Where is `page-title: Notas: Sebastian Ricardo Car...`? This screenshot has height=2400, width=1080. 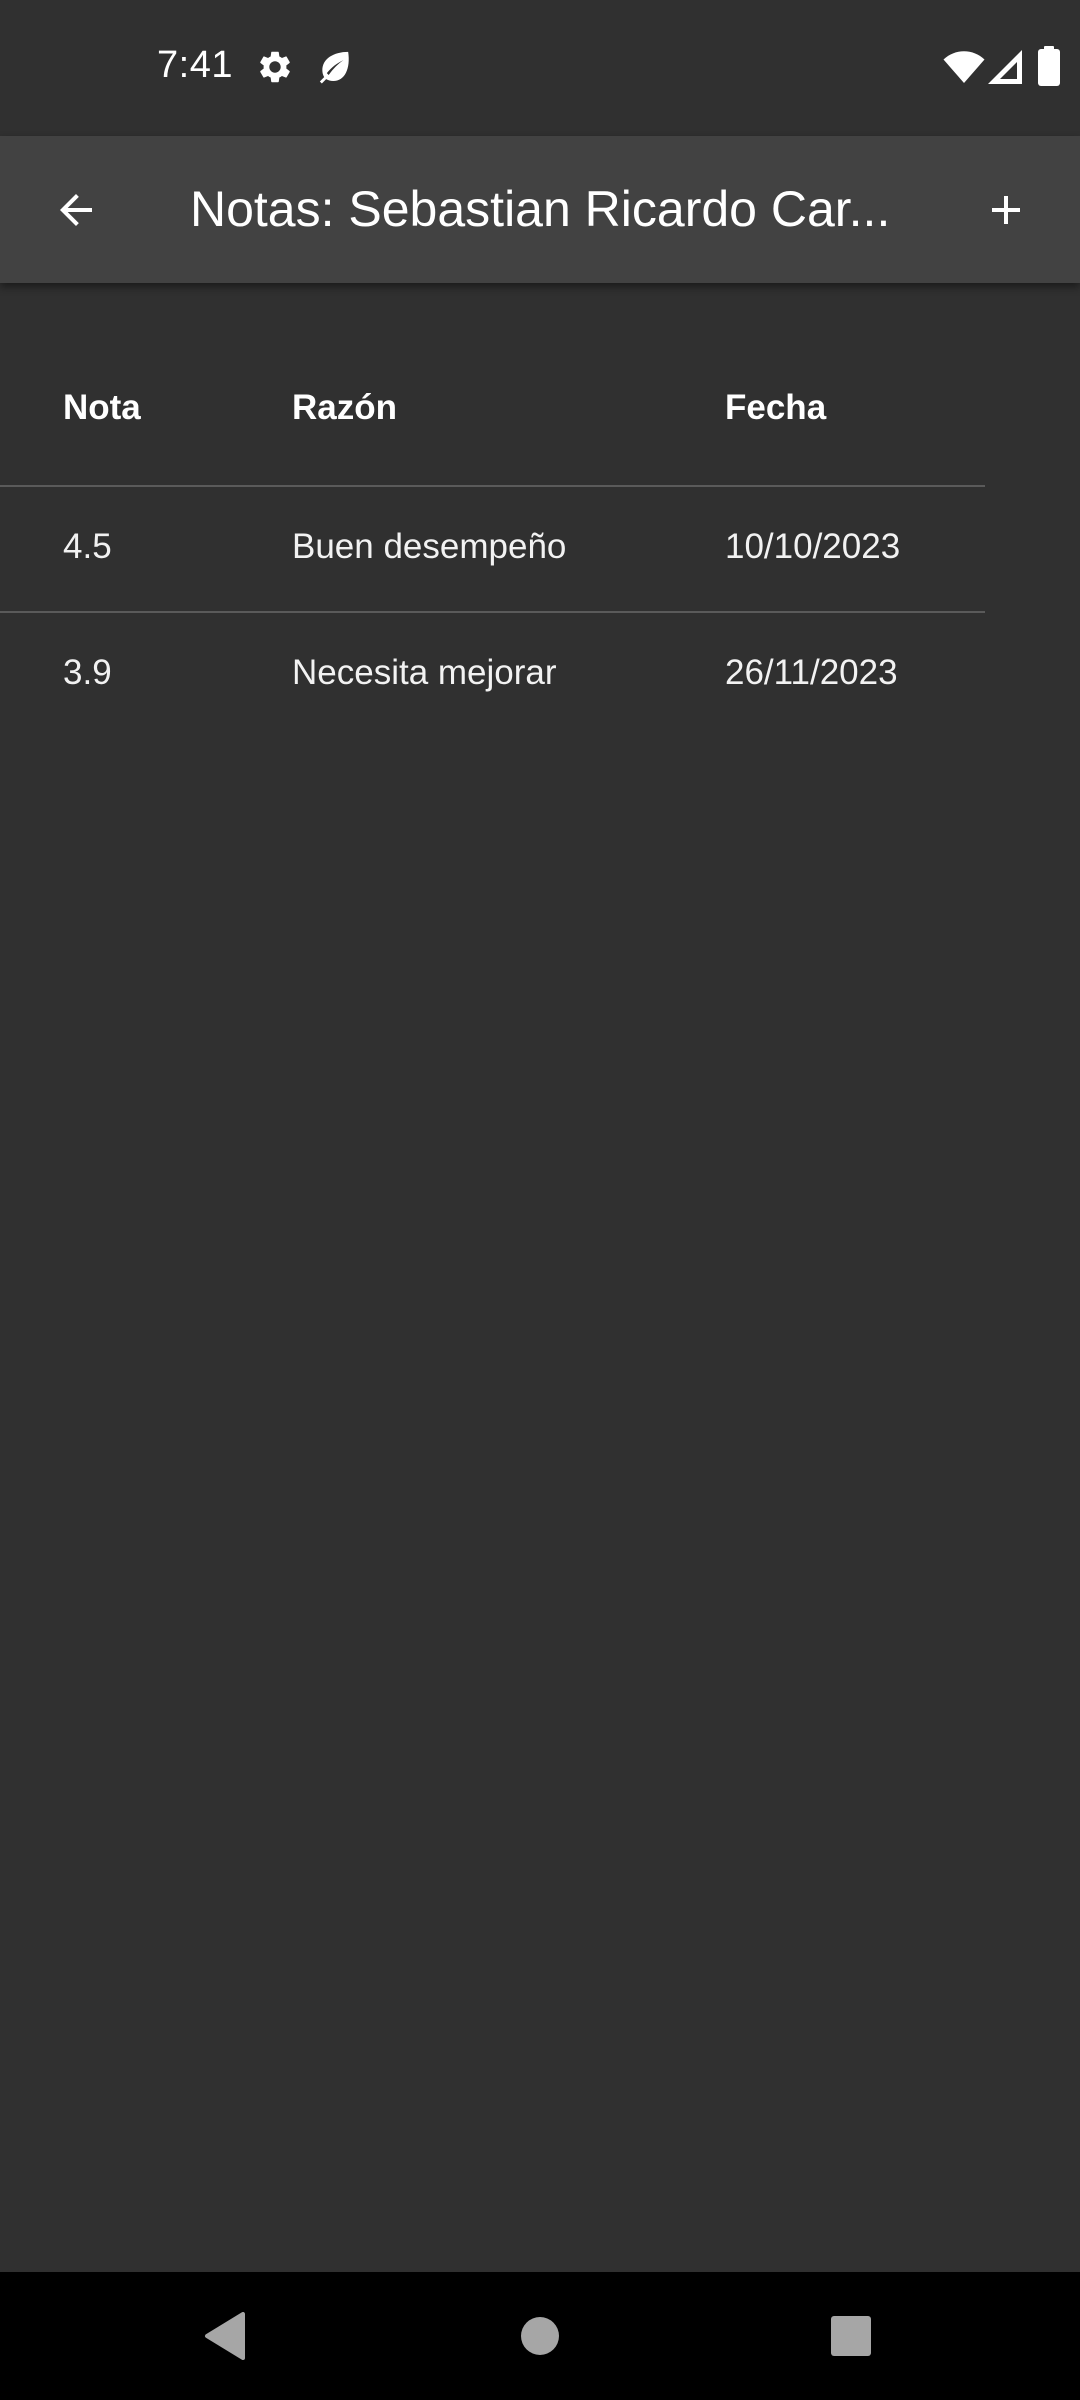
page-title: Notas: Sebastian Ricardo Car... is located at coordinates (540, 209).